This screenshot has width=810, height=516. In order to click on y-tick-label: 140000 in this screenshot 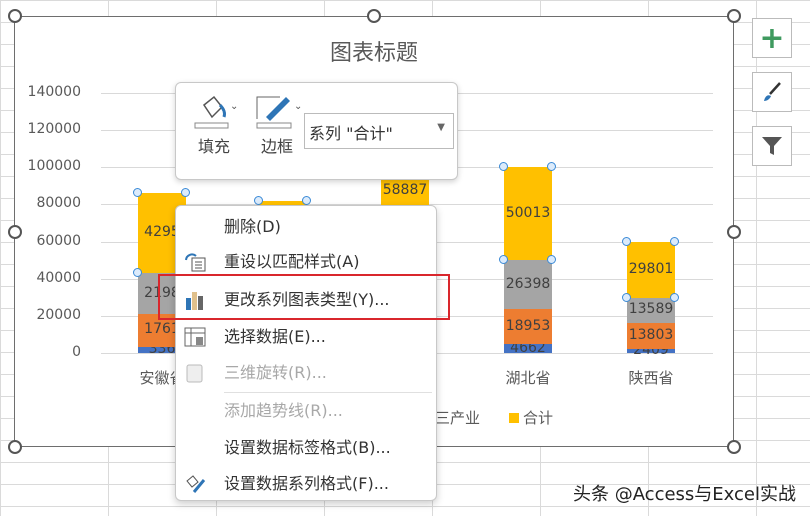, I will do `click(54, 92)`.